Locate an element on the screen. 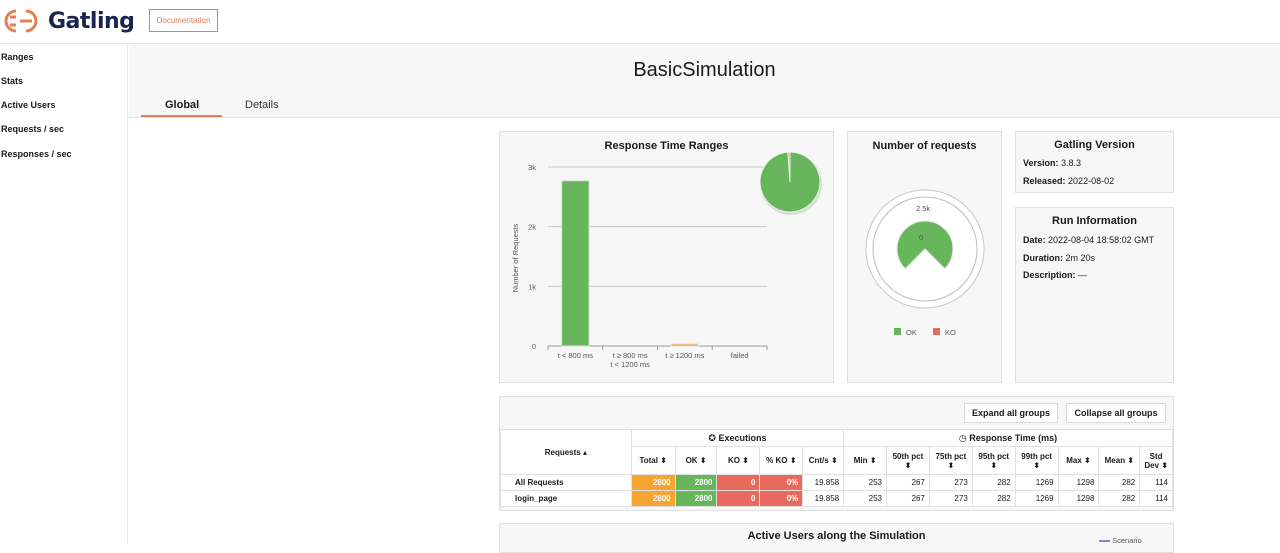 The width and height of the screenshot is (1280, 553). column-header: 75th pct ⬍ is located at coordinates (950, 460).